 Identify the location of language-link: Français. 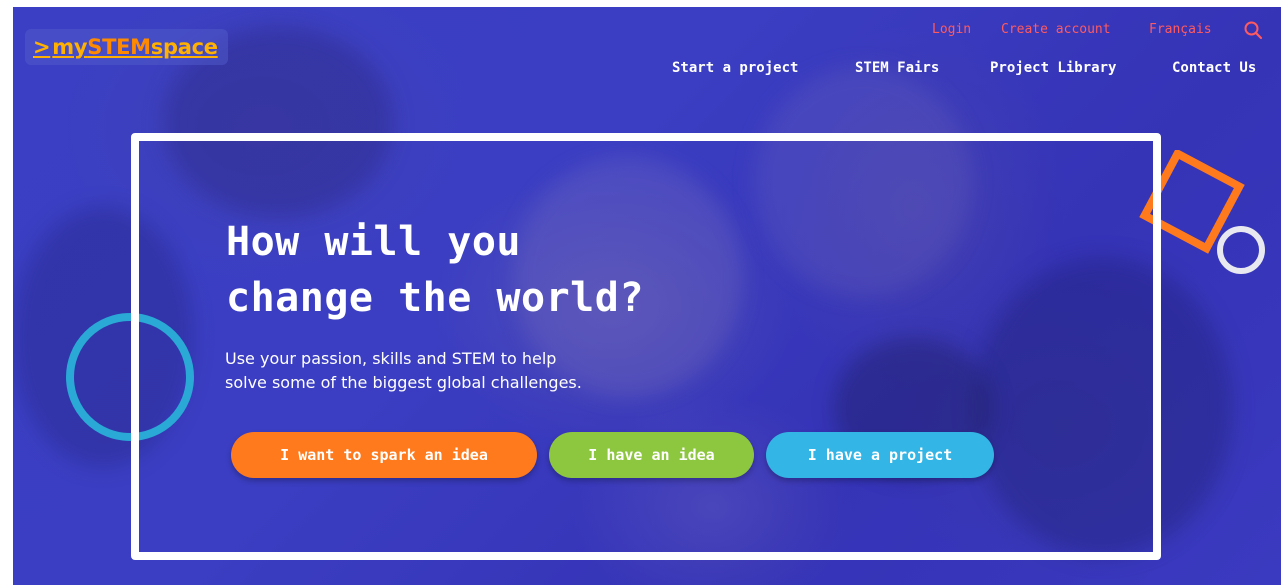
(1180, 29).